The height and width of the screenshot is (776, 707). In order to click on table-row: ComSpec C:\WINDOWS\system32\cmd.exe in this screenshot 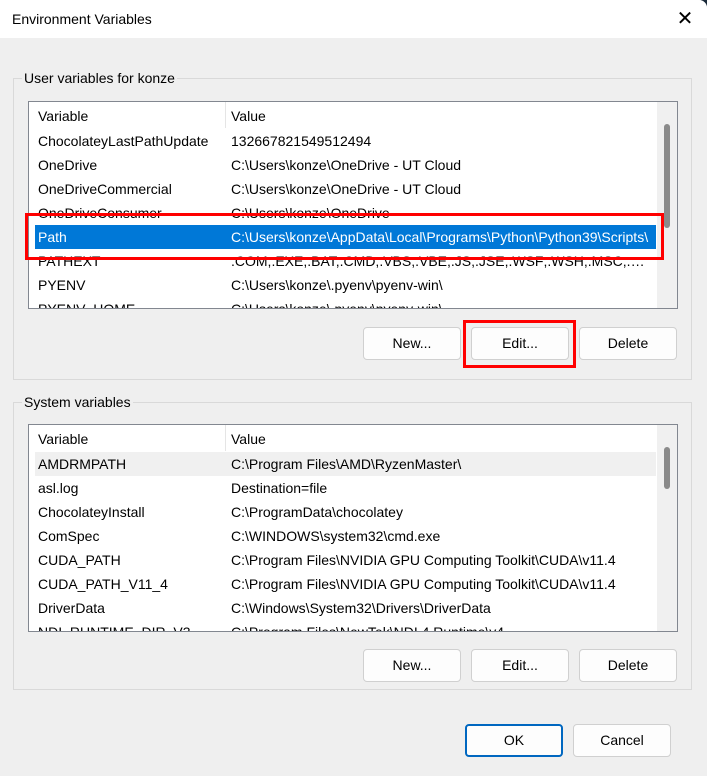, I will do `click(345, 536)`.